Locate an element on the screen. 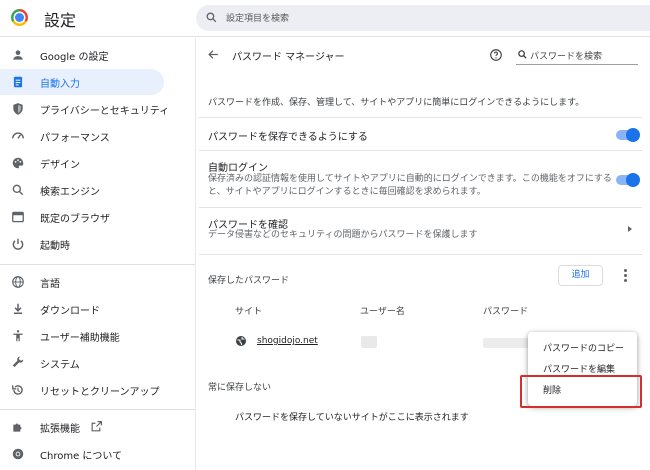 This screenshot has width=650, height=470. sidebar-item-label: Chrome について is located at coordinates (81, 456).